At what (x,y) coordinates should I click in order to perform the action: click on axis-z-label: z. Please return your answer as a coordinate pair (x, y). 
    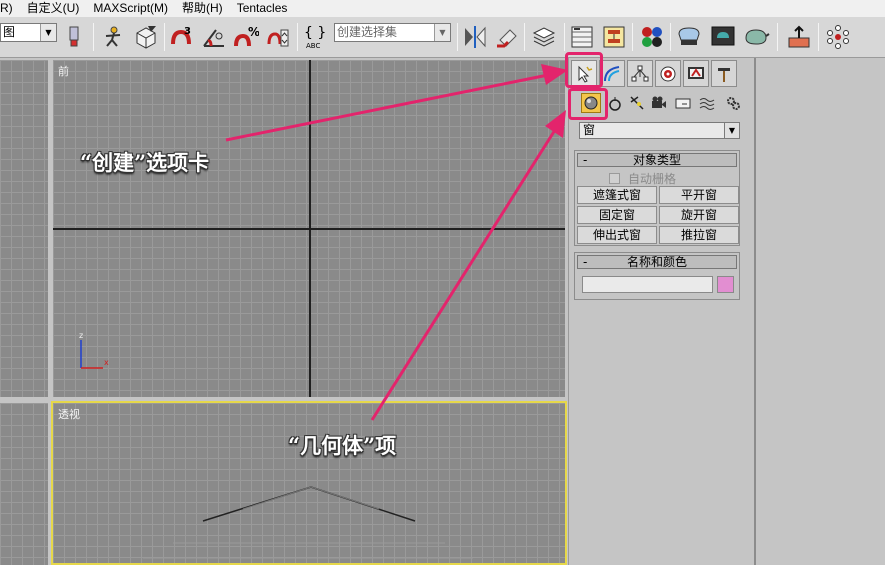
    Looking at the image, I should click on (81, 336).